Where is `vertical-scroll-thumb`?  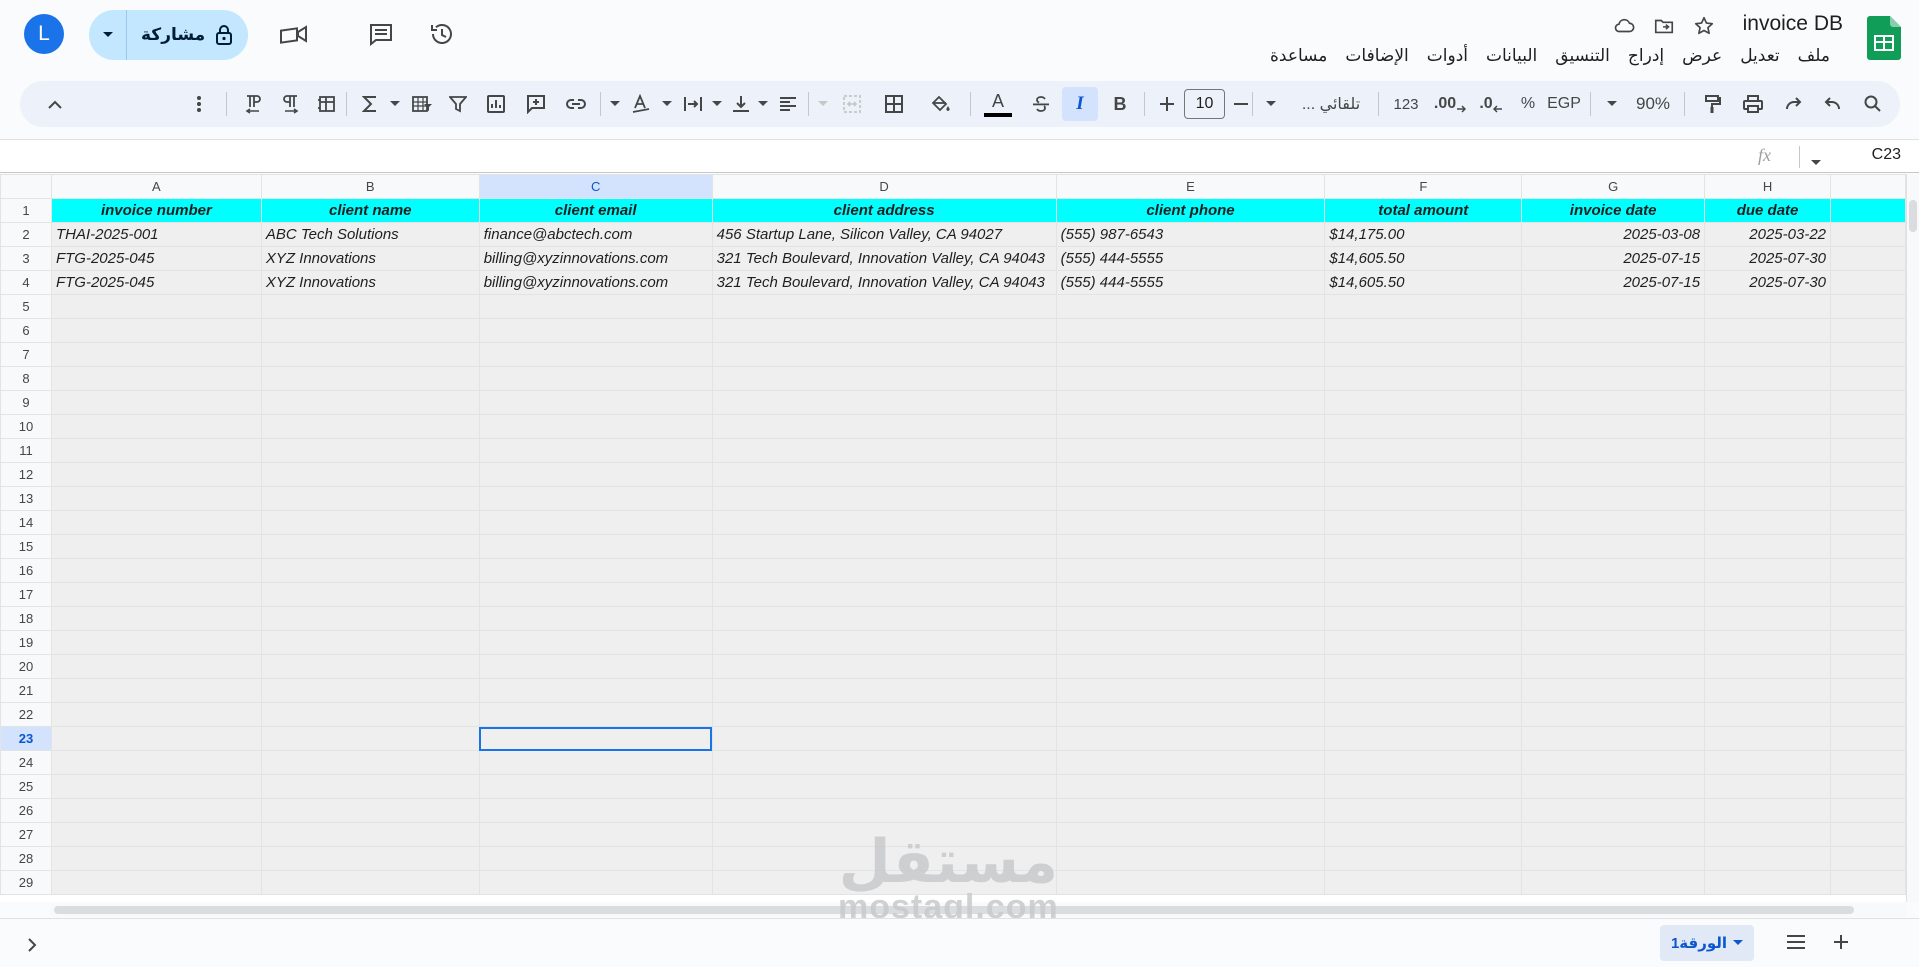
vertical-scroll-thumb is located at coordinates (1913, 216).